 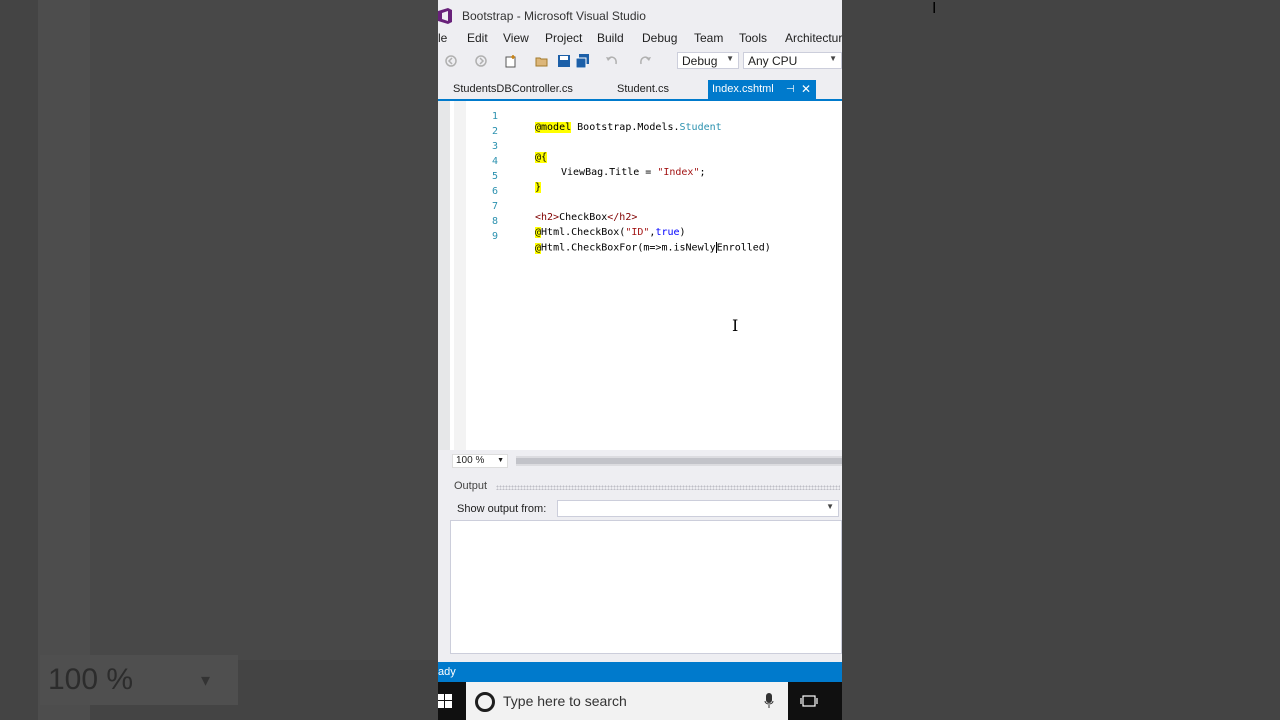 What do you see at coordinates (542, 61) in the screenshot?
I see `open-folder-icon` at bounding box center [542, 61].